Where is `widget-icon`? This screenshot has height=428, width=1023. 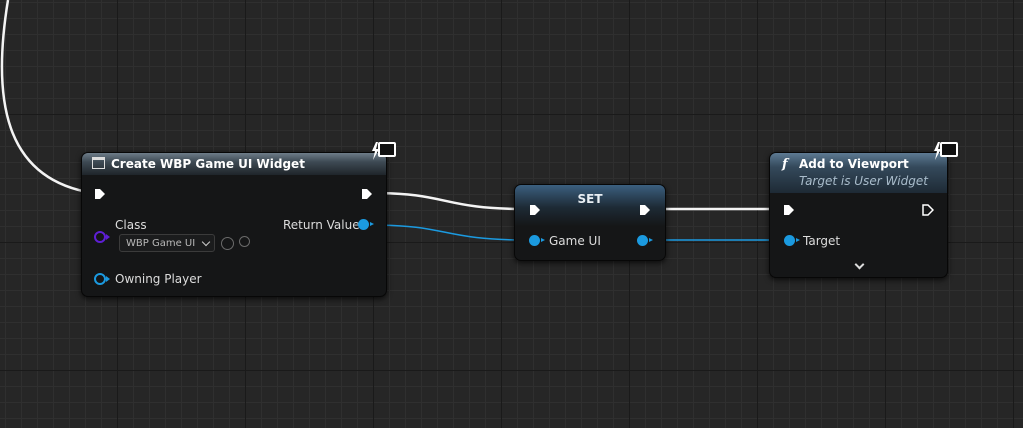 widget-icon is located at coordinates (98, 163).